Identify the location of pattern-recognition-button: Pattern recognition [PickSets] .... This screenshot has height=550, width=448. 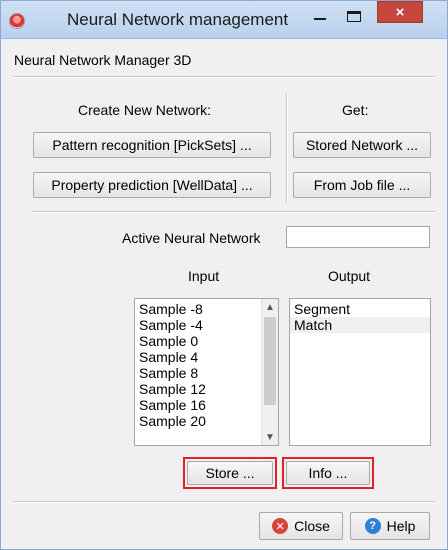
(152, 145).